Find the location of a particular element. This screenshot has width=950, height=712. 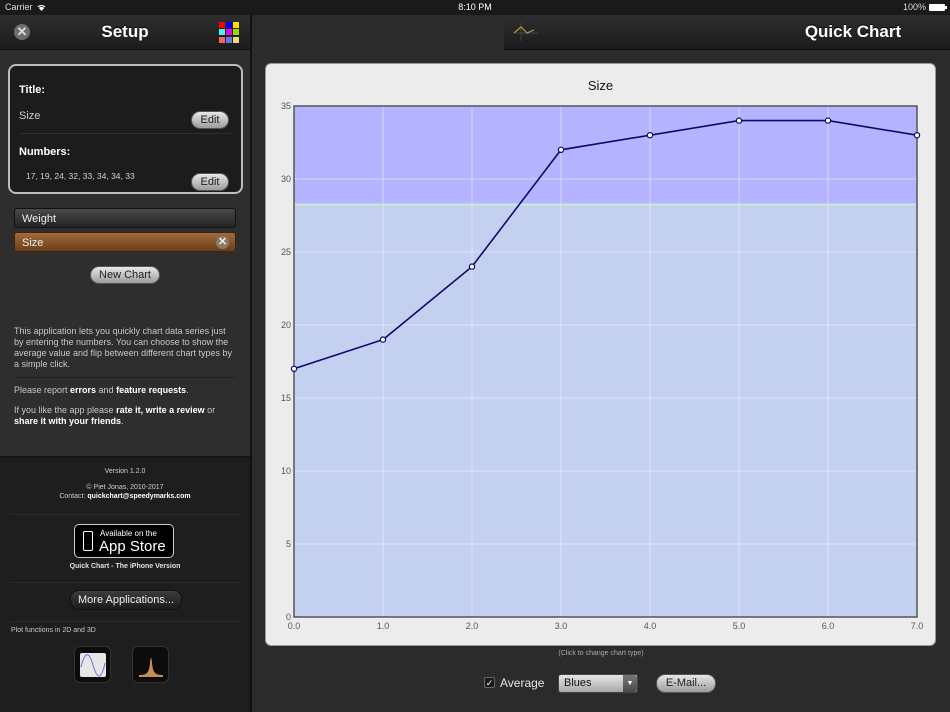

plot-functions-label: Plot functions in 2D and 3D is located at coordinates (53, 630).